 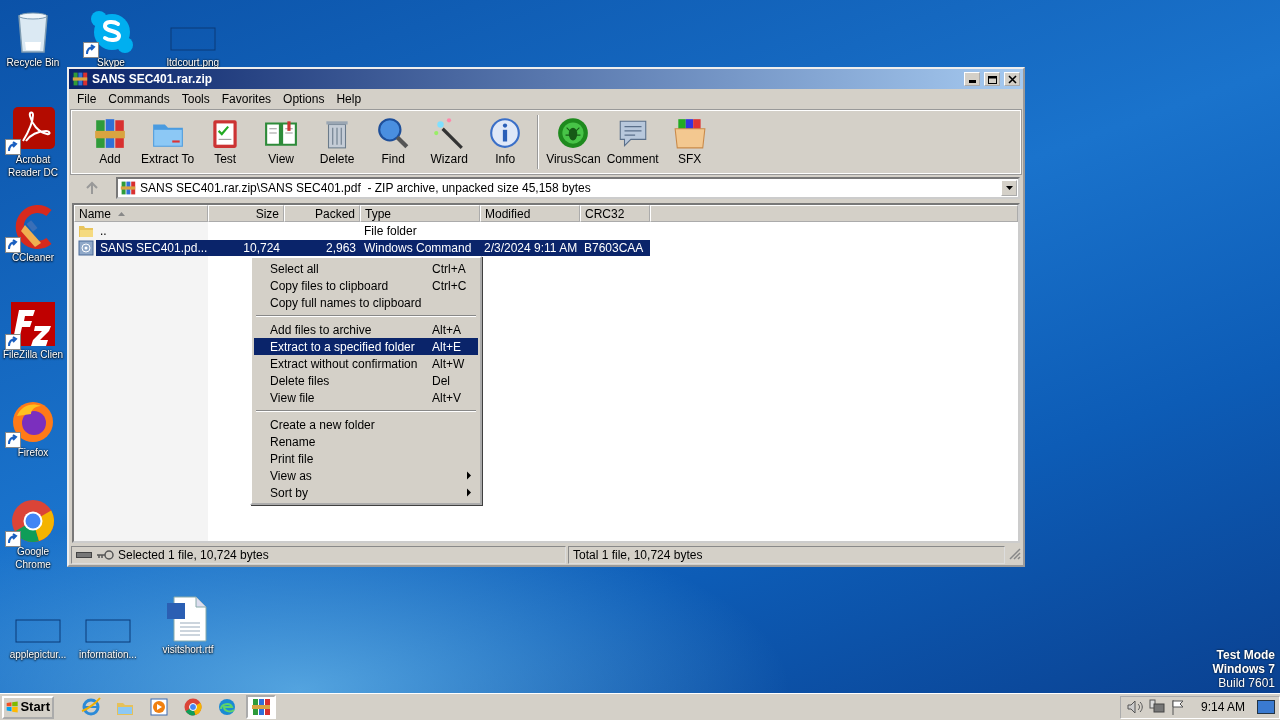 What do you see at coordinates (418, 248) in the screenshot?
I see `table-cell-text: Windows Command` at bounding box center [418, 248].